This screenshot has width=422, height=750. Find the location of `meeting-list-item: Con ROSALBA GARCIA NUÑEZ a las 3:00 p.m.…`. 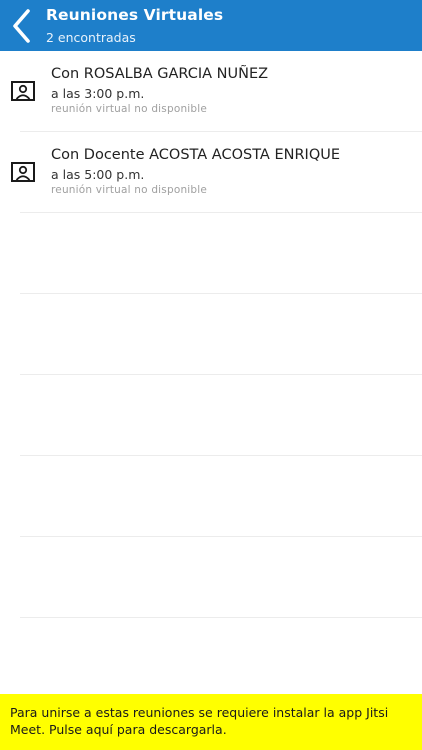

meeting-list-item: Con ROSALBA GARCIA NUÑEZ a las 3:00 p.m.… is located at coordinates (211, 91).